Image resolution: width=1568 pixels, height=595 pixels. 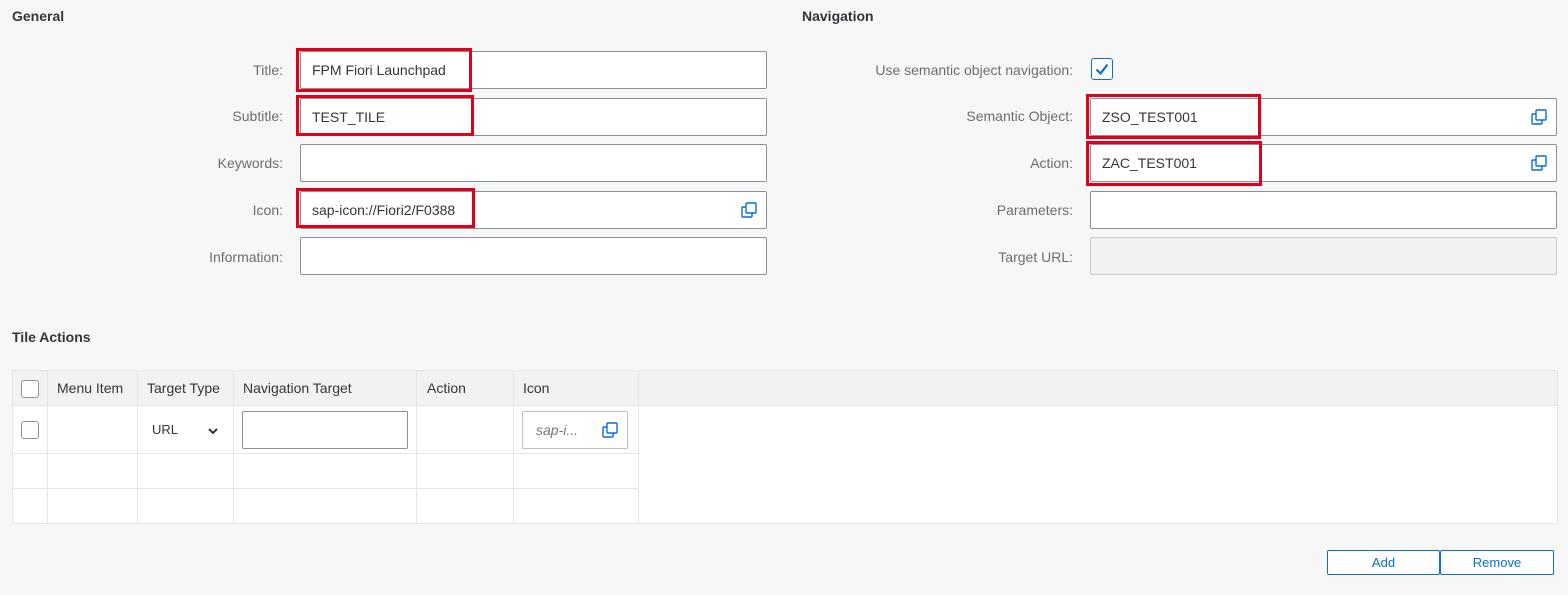 I want to click on parameters-input, so click(x=1323, y=210).